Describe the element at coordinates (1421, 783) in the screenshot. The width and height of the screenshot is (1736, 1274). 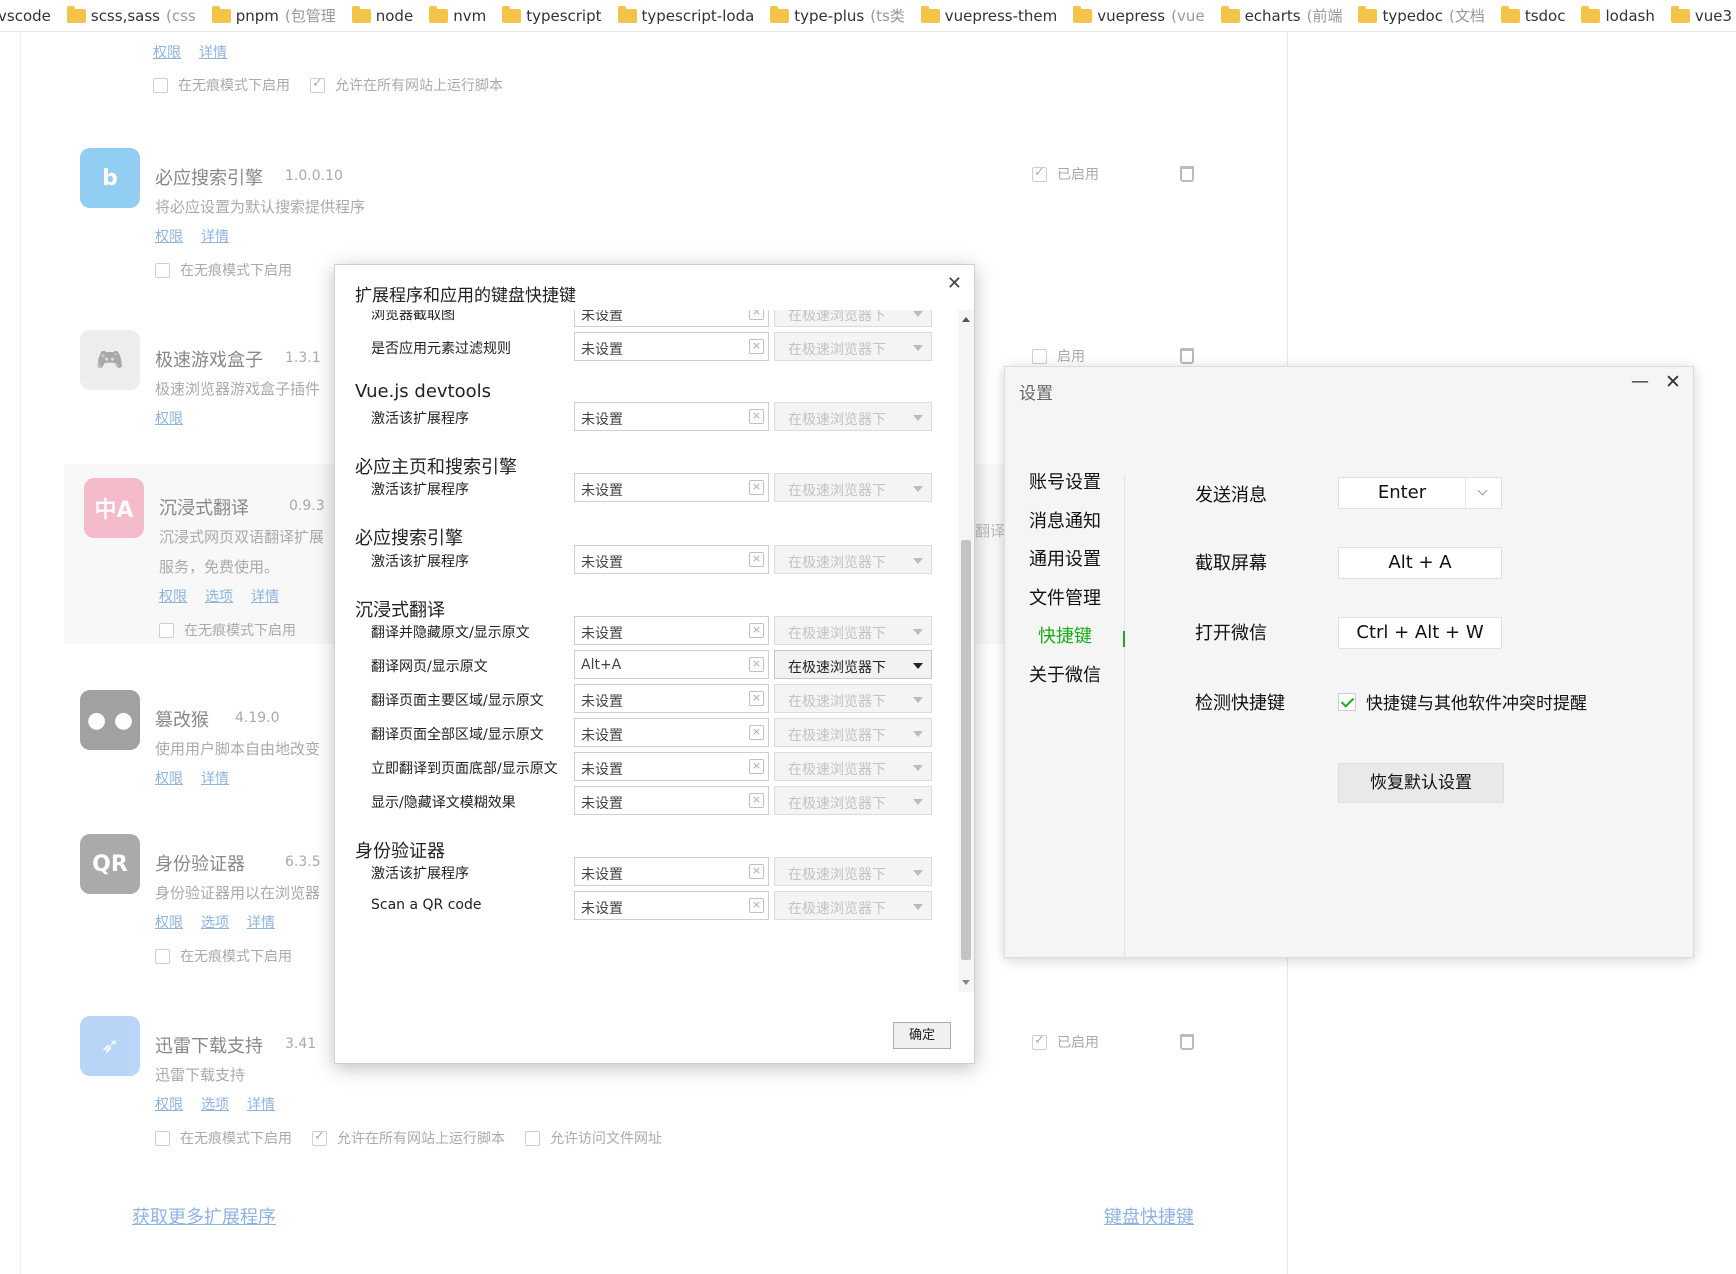
I see `reset-defaults-button: 恢复默认设置` at that location.